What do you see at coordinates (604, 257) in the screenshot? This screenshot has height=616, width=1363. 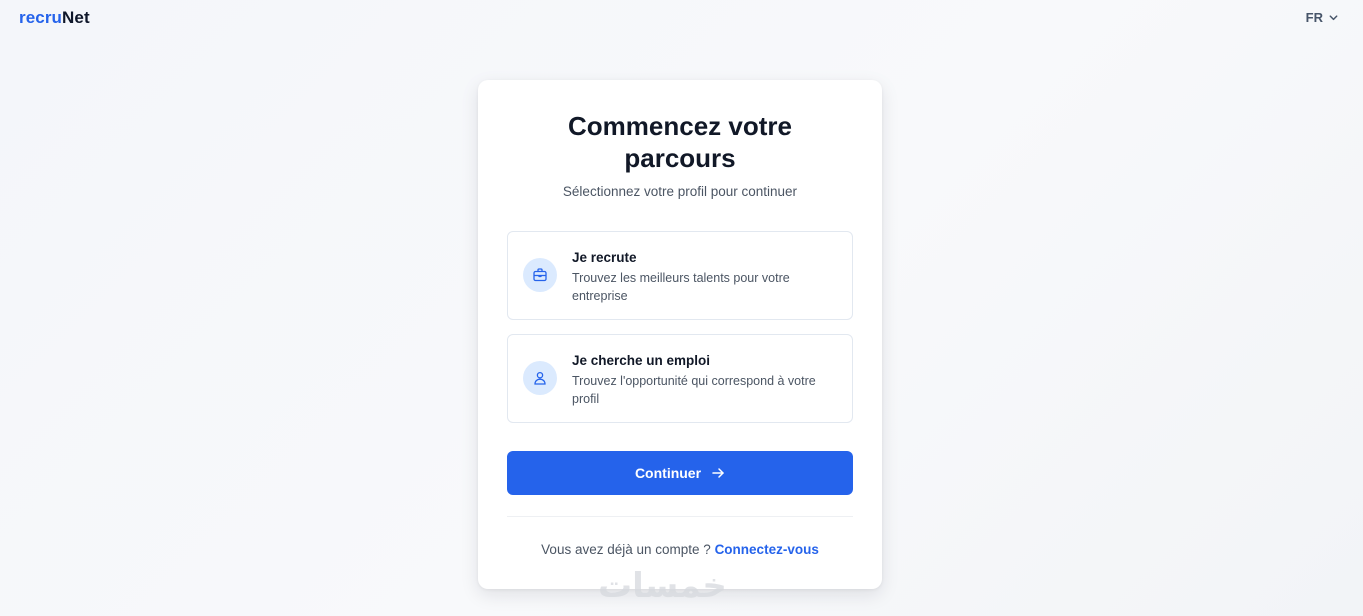 I see `option-recruiter-title: Je recrute` at bounding box center [604, 257].